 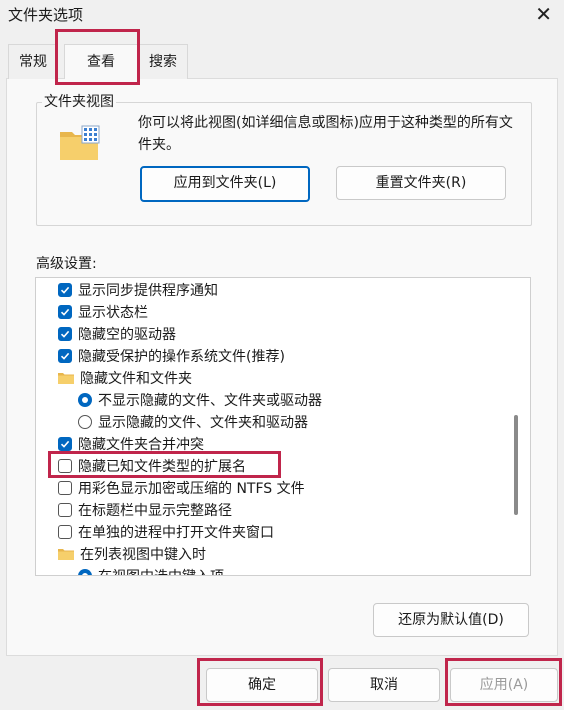 I want to click on radio-unselected-icon, so click(x=85, y=422).